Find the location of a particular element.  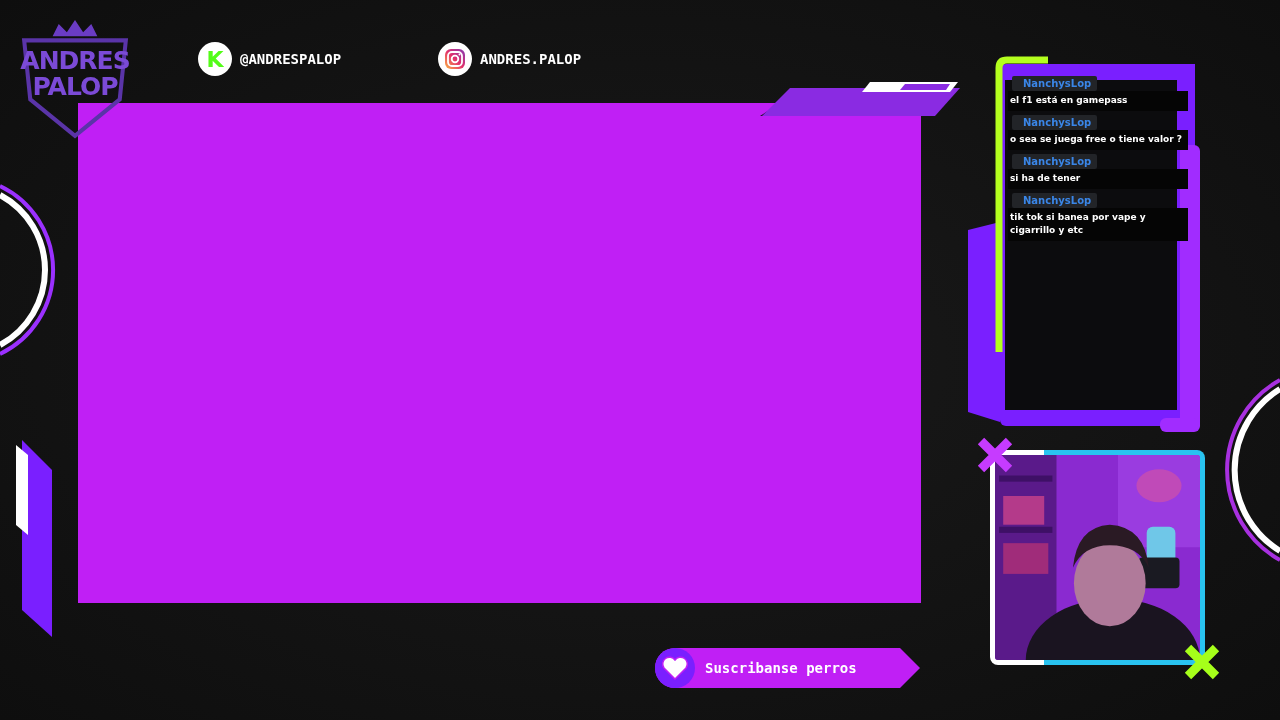

logo-text: PALOP is located at coordinates (75, 87).